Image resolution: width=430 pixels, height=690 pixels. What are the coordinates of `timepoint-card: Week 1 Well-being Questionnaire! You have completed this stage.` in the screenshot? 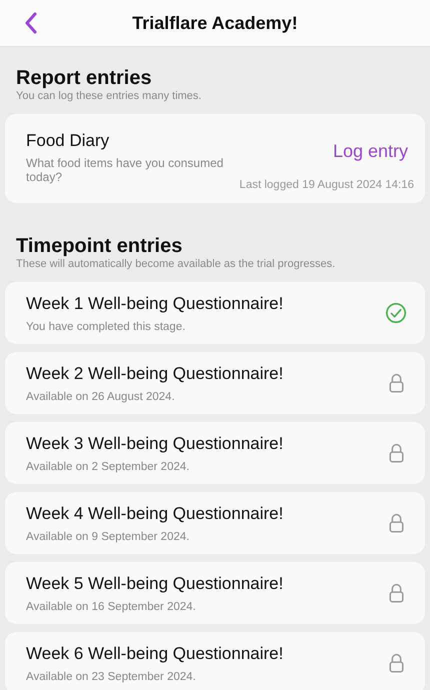 It's located at (215, 313).